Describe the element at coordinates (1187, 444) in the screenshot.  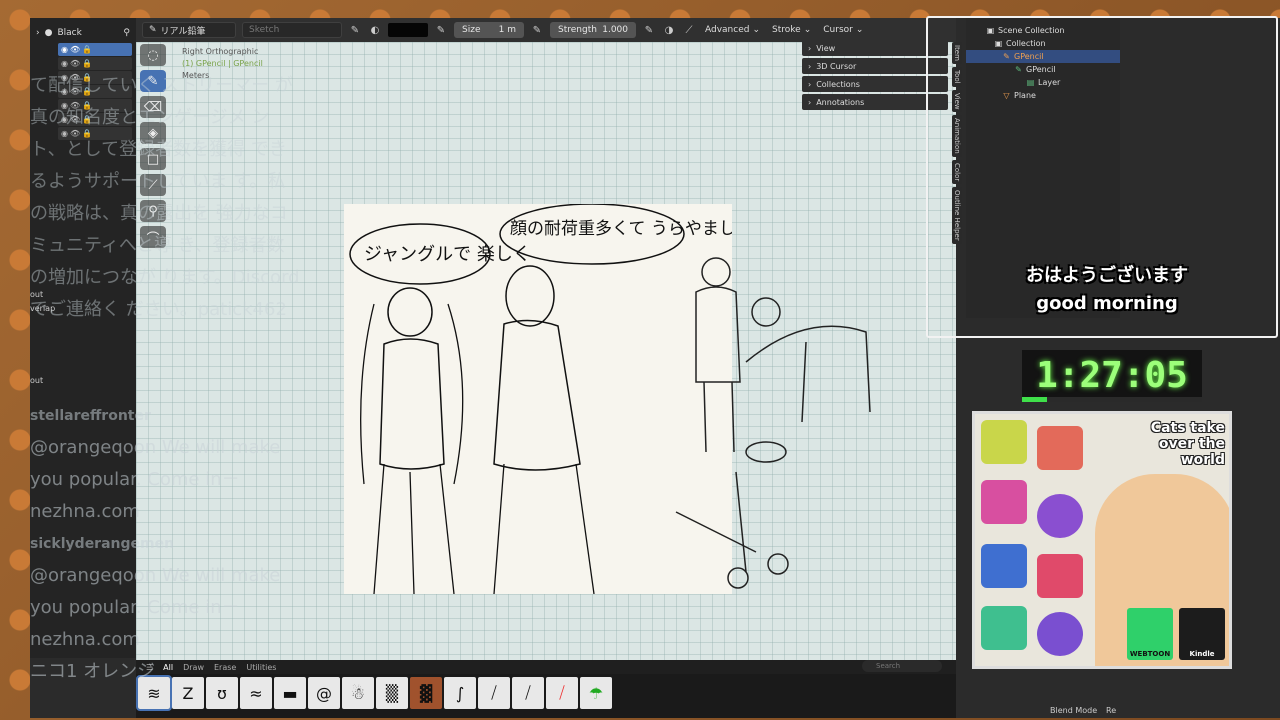
I see `promo-title: Cats take over the world` at that location.